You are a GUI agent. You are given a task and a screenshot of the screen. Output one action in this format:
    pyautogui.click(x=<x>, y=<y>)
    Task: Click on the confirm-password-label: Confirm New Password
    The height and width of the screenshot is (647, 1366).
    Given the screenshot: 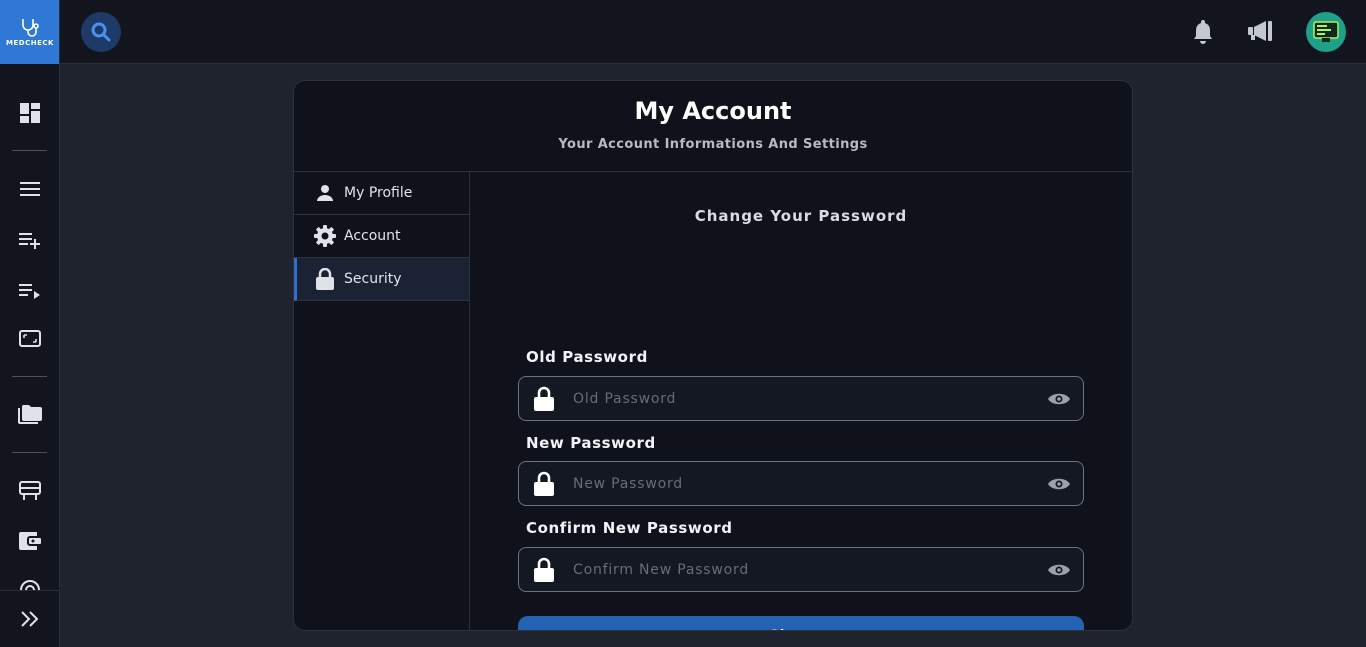 What is the action you would take?
    pyautogui.click(x=629, y=528)
    